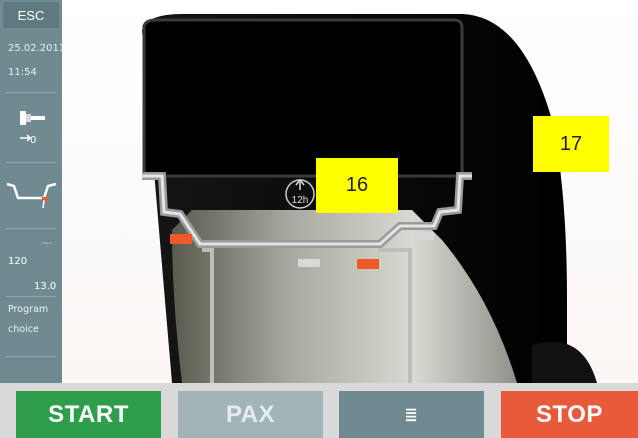  What do you see at coordinates (571, 144) in the screenshot?
I see `callout-17: 17` at bounding box center [571, 144].